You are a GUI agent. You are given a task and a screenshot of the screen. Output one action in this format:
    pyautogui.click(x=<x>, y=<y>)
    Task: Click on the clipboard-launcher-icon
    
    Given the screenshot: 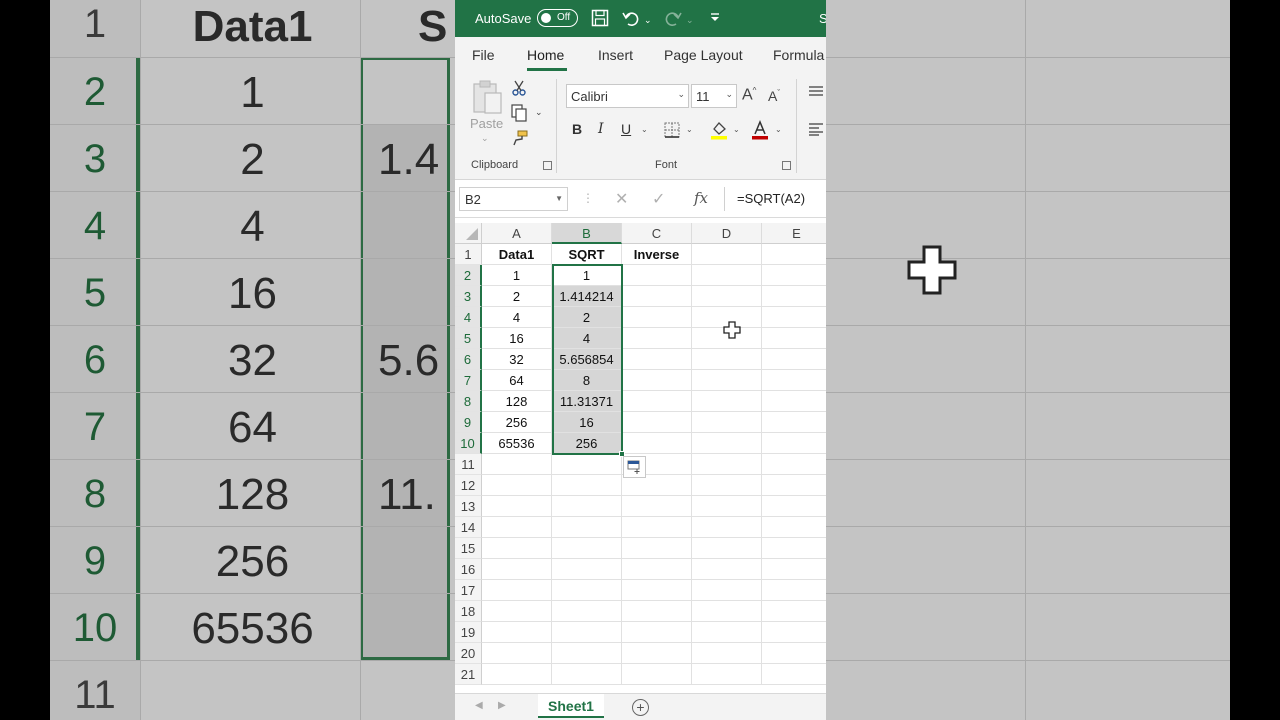 What is the action you would take?
    pyautogui.click(x=547, y=165)
    